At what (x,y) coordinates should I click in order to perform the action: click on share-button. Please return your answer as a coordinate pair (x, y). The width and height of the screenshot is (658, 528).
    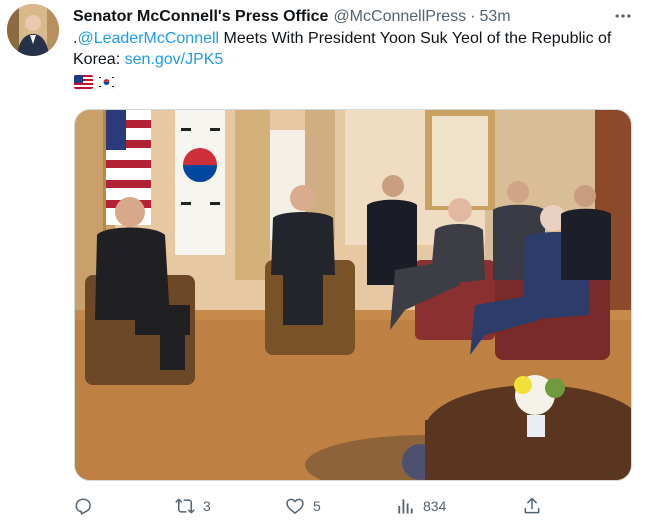
    Looking at the image, I should click on (536, 506).